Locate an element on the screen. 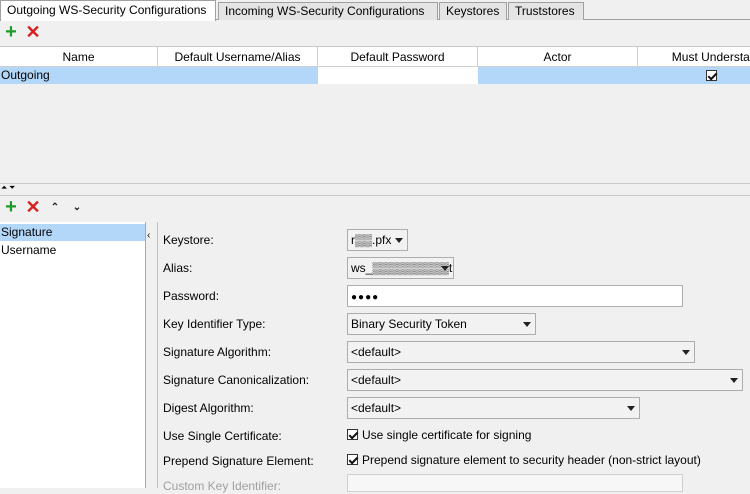 Image resolution: width=750 pixels, height=494 pixels. table-cell-username is located at coordinates (238, 75).